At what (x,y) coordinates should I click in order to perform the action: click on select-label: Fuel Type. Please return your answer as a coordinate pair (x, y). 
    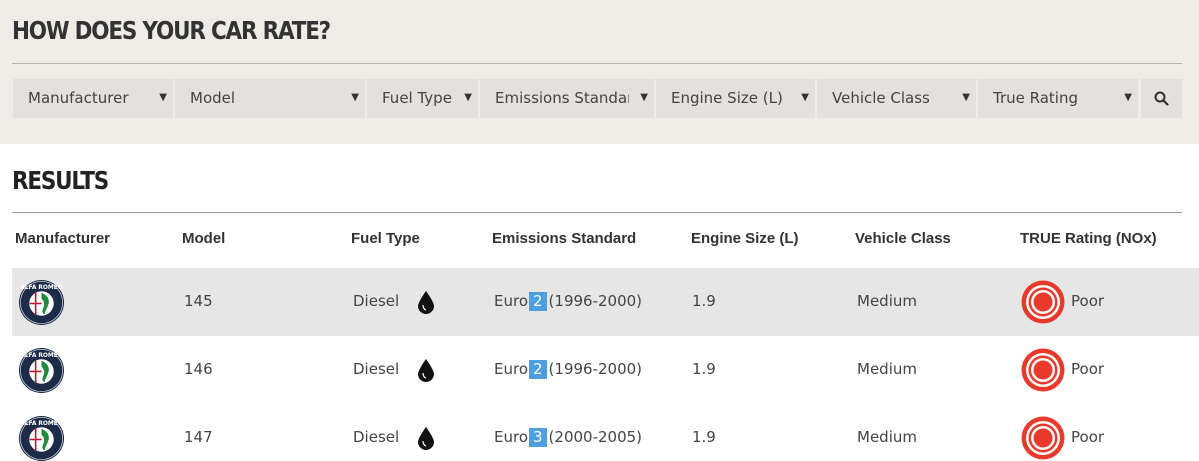
    Looking at the image, I should click on (417, 98).